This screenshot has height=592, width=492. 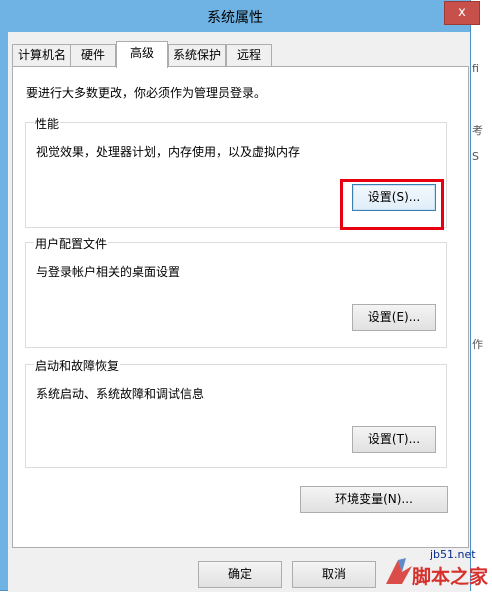 What do you see at coordinates (146, 93) in the screenshot?
I see `admin-notice: 要进行大多数更改，你必须作为管理员登录。` at bounding box center [146, 93].